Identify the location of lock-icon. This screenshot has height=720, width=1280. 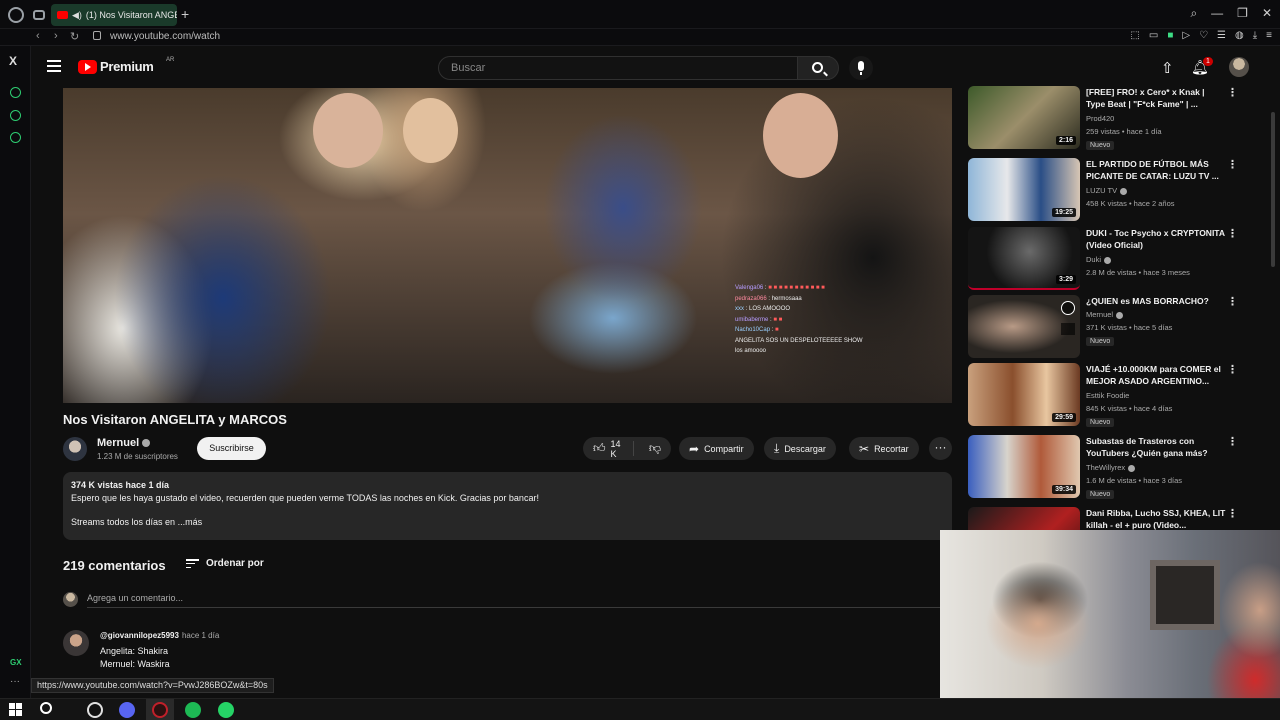
(97, 35).